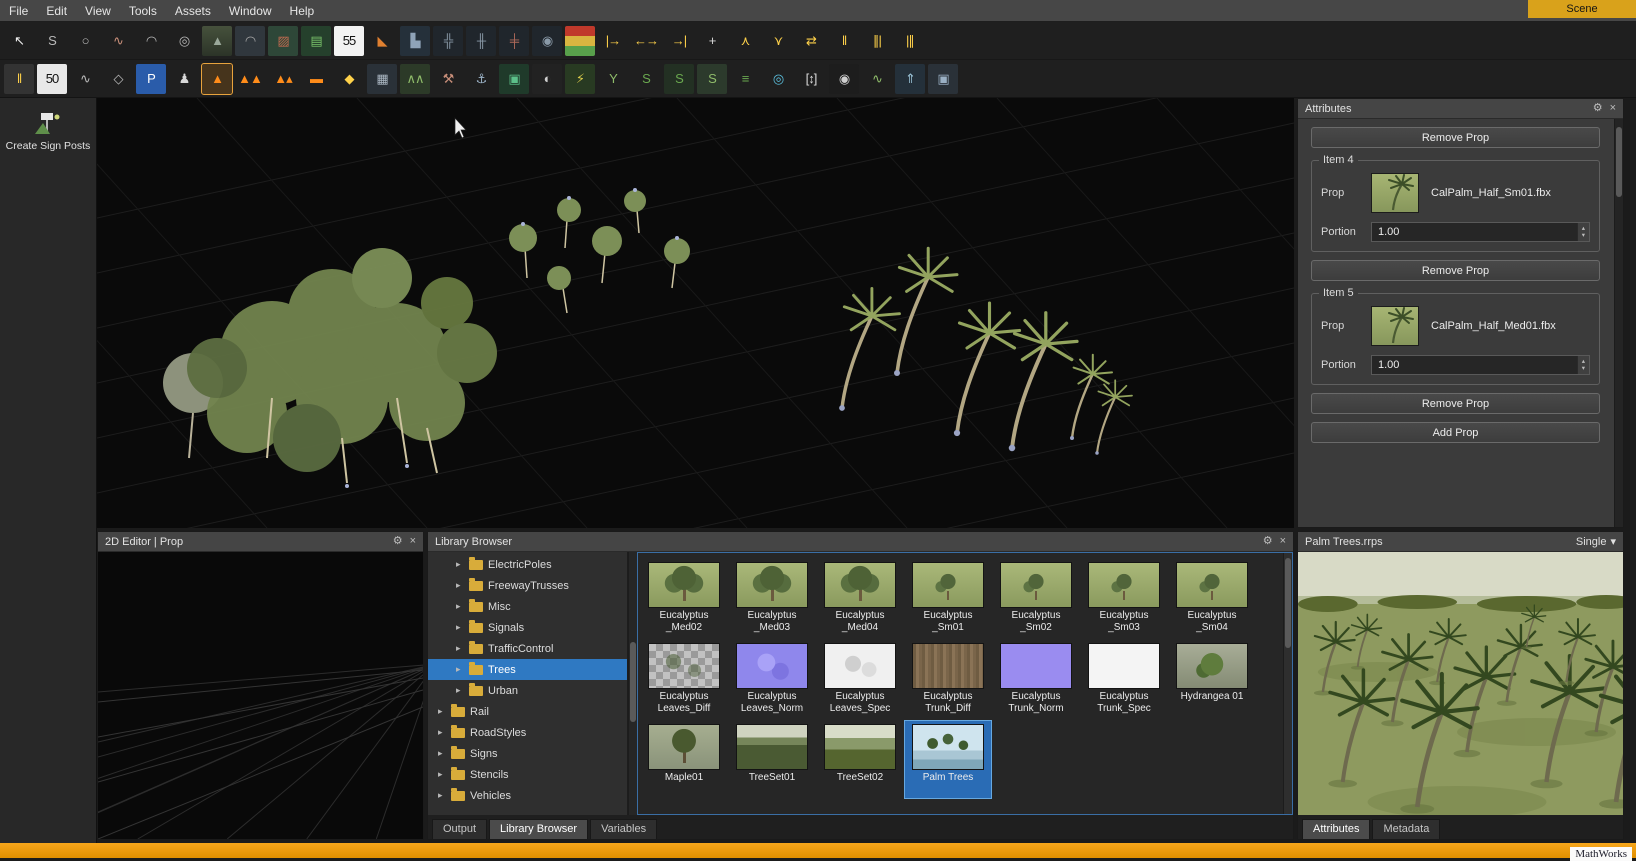 Image resolution: width=1636 pixels, height=861 pixels. Describe the element at coordinates (250, 40) in the screenshot. I see `bridge-tool-icon: ◠` at that location.